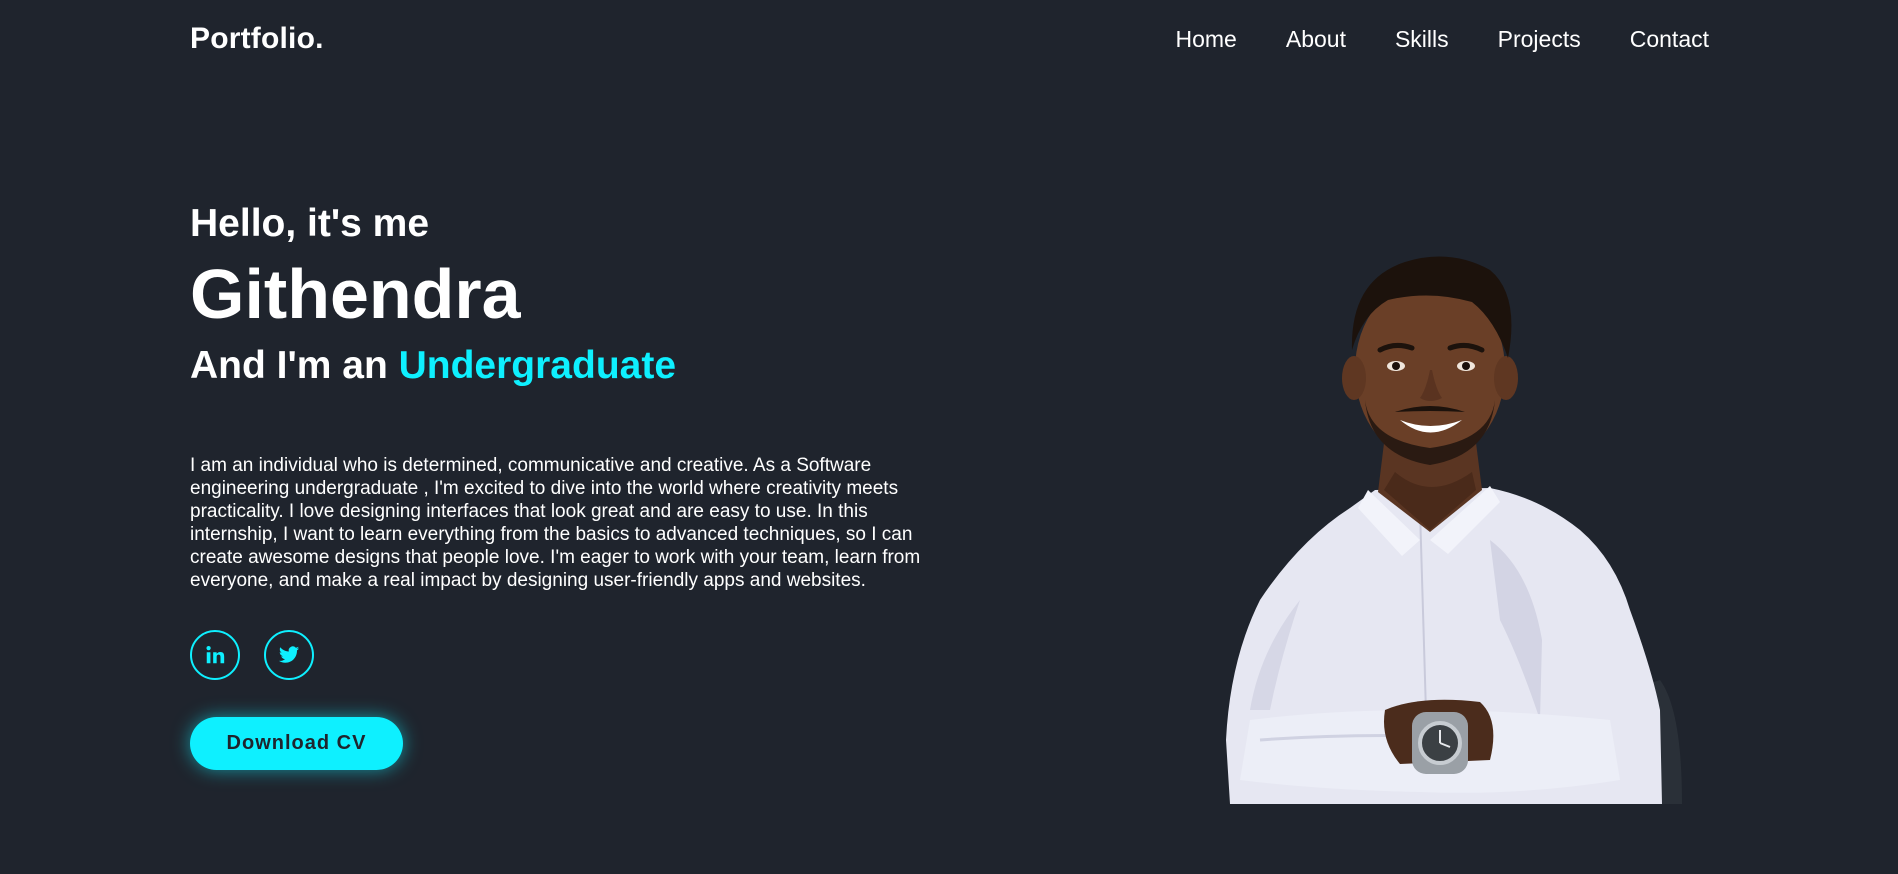  What do you see at coordinates (310, 223) in the screenshot?
I see `greeting: Hello, it's me` at bounding box center [310, 223].